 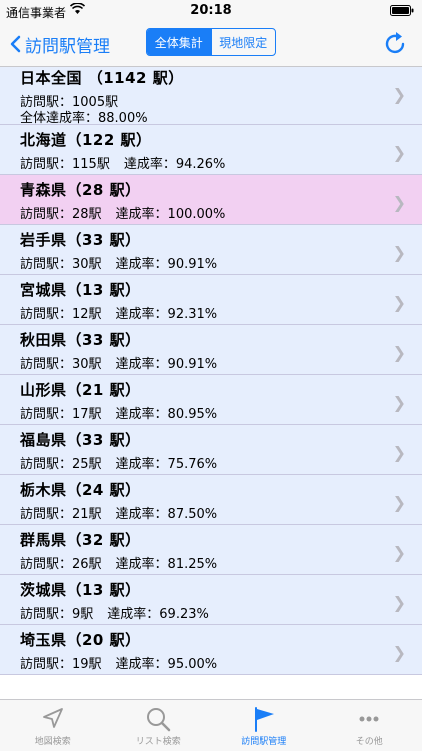 I want to click on row-title: 岩手県（33 駅）, so click(x=80, y=239).